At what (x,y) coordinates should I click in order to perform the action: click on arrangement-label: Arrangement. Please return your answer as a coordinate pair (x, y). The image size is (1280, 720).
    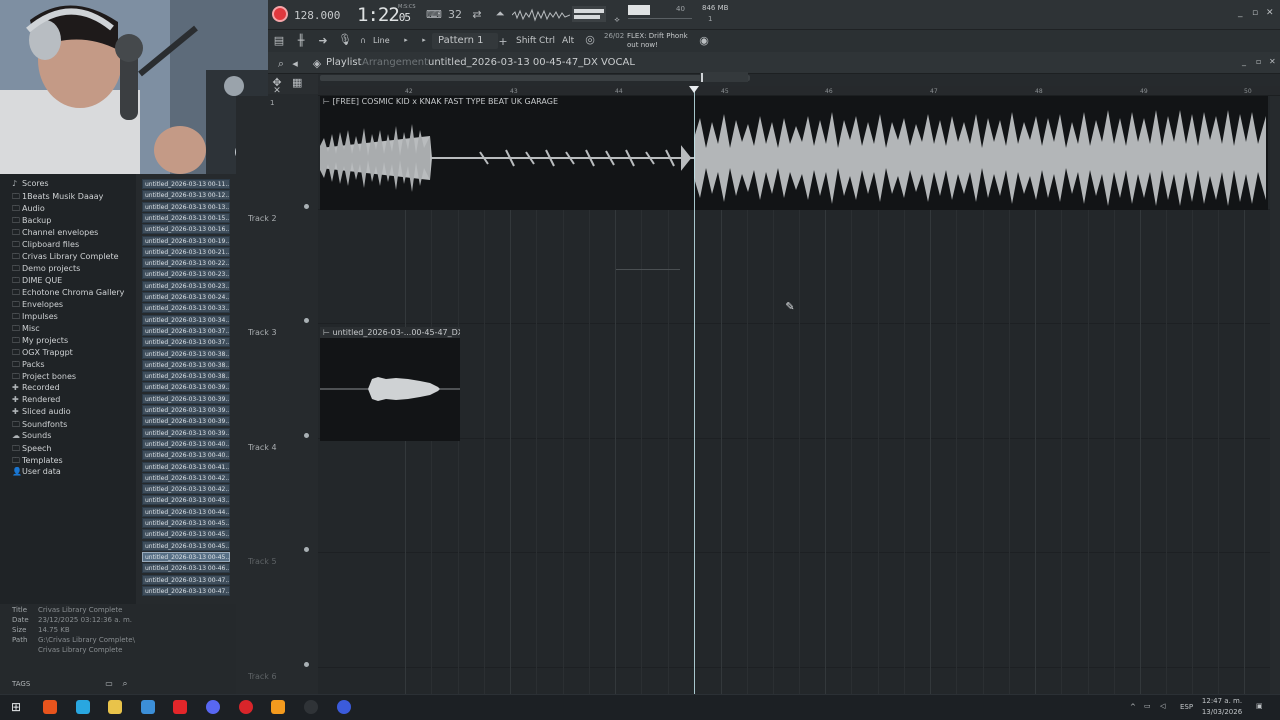
    Looking at the image, I should click on (395, 62).